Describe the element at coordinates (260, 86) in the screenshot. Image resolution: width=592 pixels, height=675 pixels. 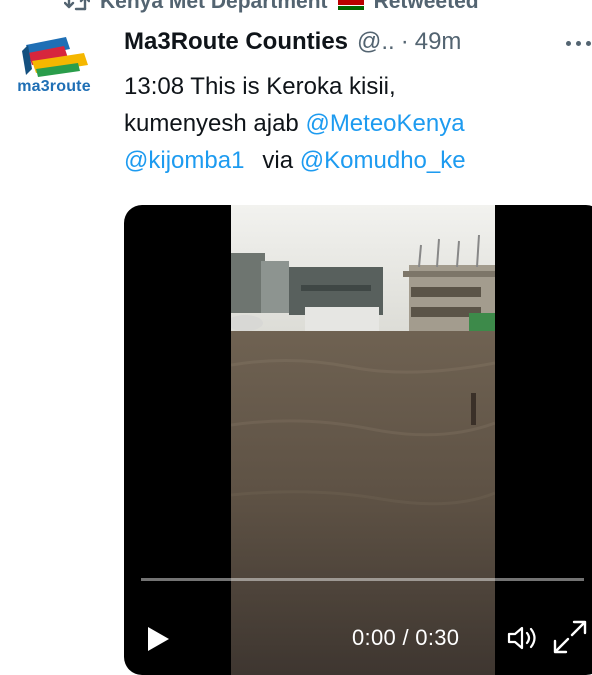
I see `tweet-text-line-1: 13:08 This is Keroka kisii,` at that location.